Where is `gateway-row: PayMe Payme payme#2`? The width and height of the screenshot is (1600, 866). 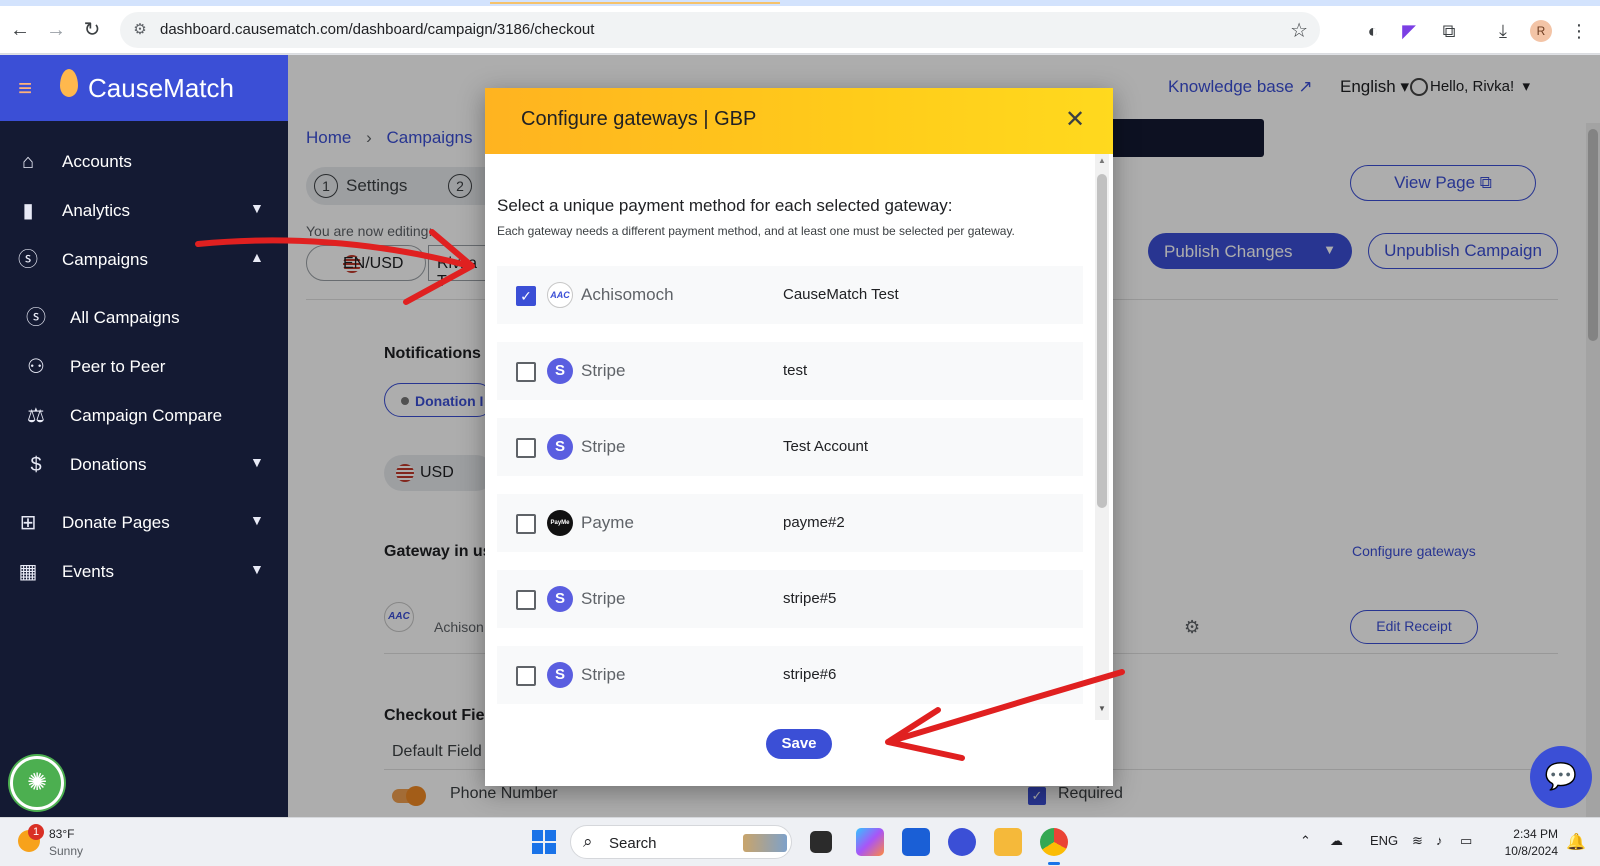
gateway-row: PayMe Payme payme#2 is located at coordinates (790, 523).